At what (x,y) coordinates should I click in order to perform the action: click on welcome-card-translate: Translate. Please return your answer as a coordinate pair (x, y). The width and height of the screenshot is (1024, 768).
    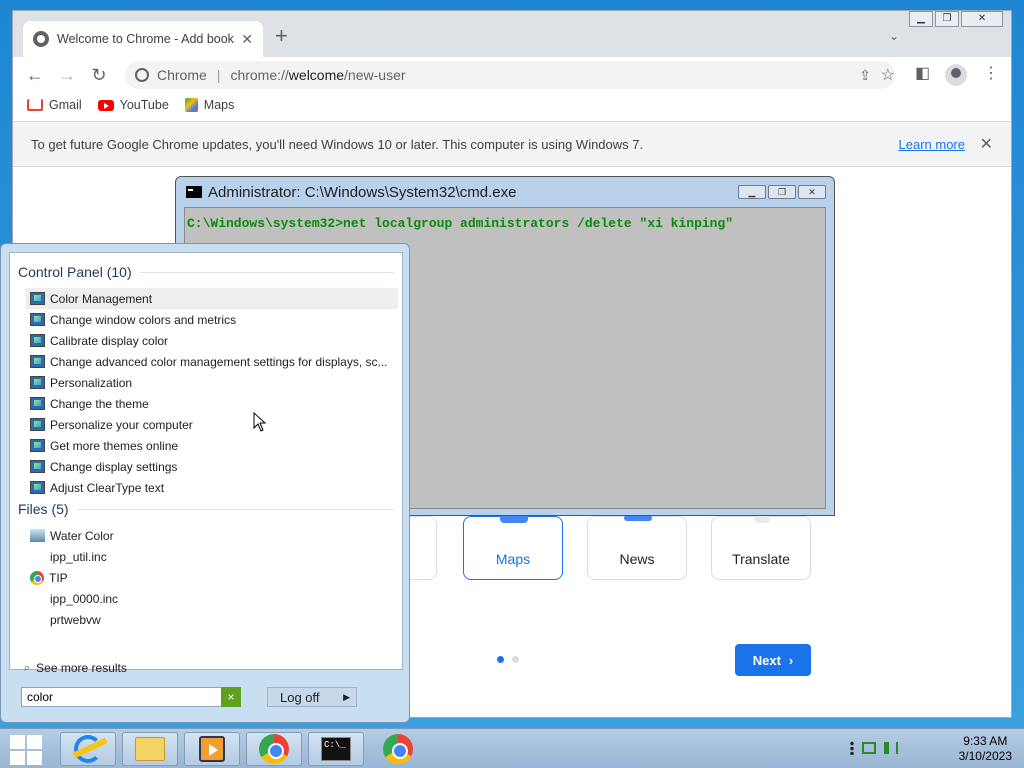
    Looking at the image, I should click on (761, 544).